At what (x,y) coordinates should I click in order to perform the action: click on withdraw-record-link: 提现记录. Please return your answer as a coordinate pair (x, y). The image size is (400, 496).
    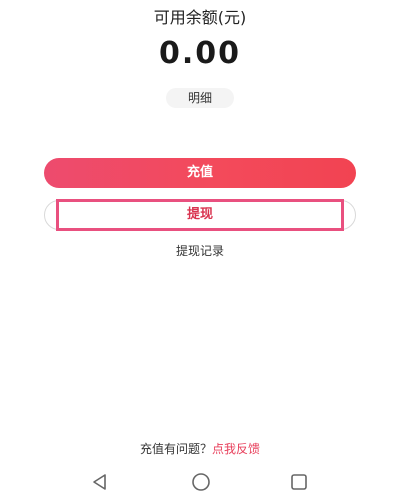
    Looking at the image, I should click on (200, 250).